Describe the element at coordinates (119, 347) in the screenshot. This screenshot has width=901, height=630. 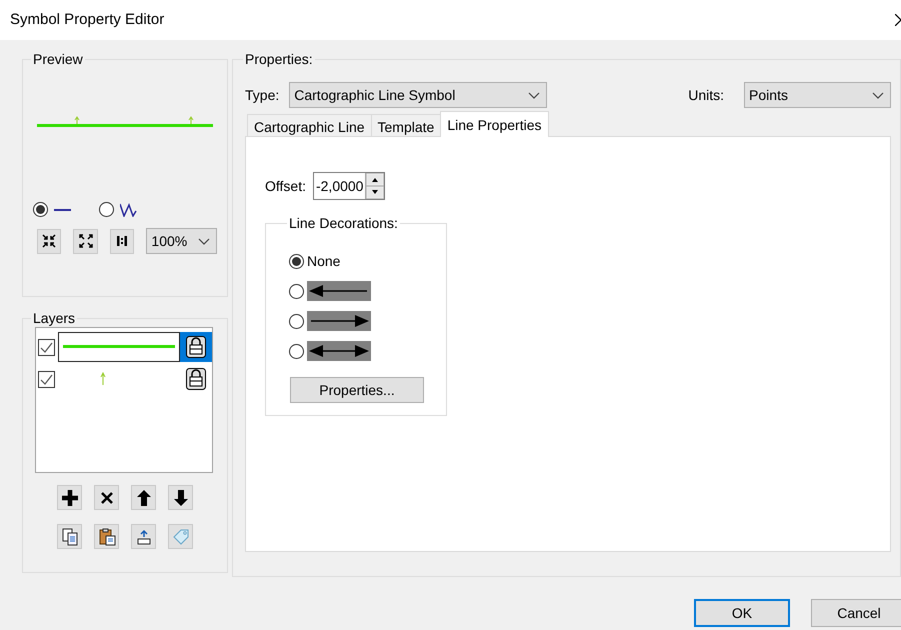
I see `layer-swatch` at that location.